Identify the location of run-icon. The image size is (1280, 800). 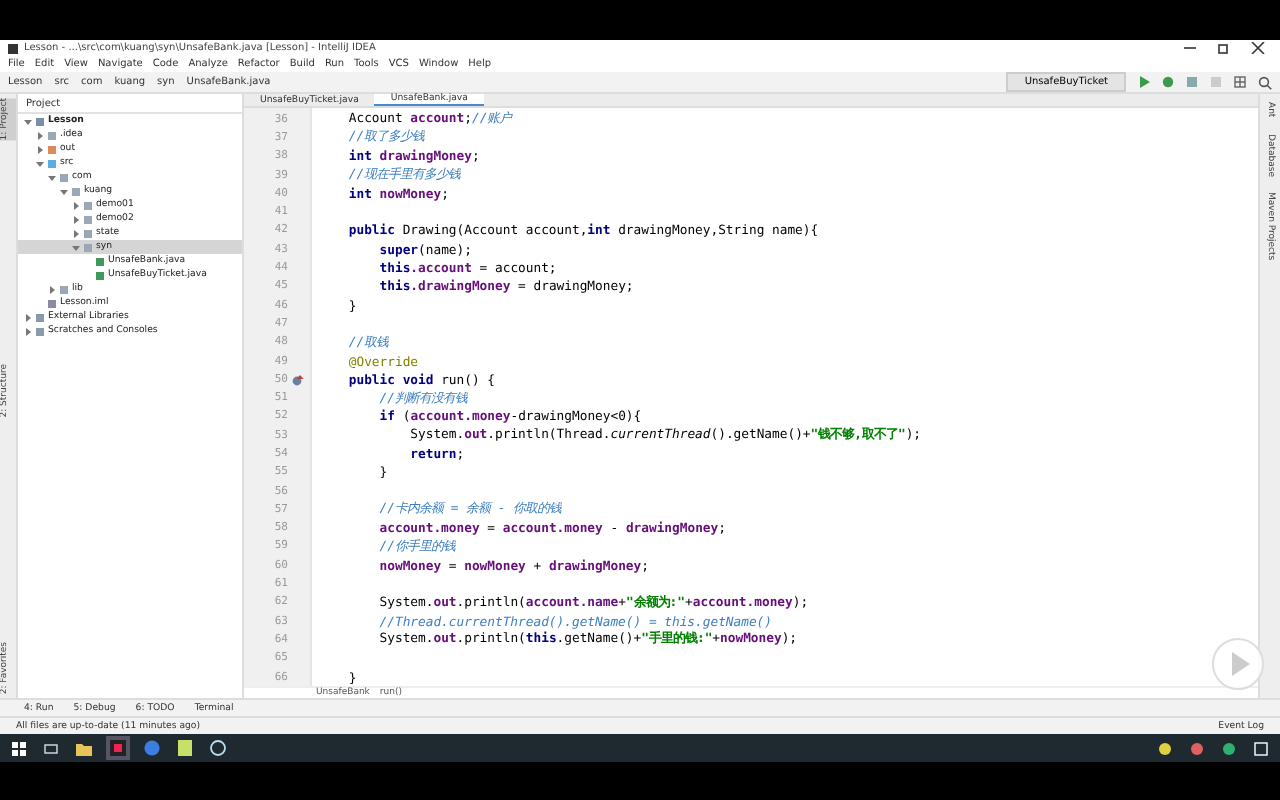
(1144, 82).